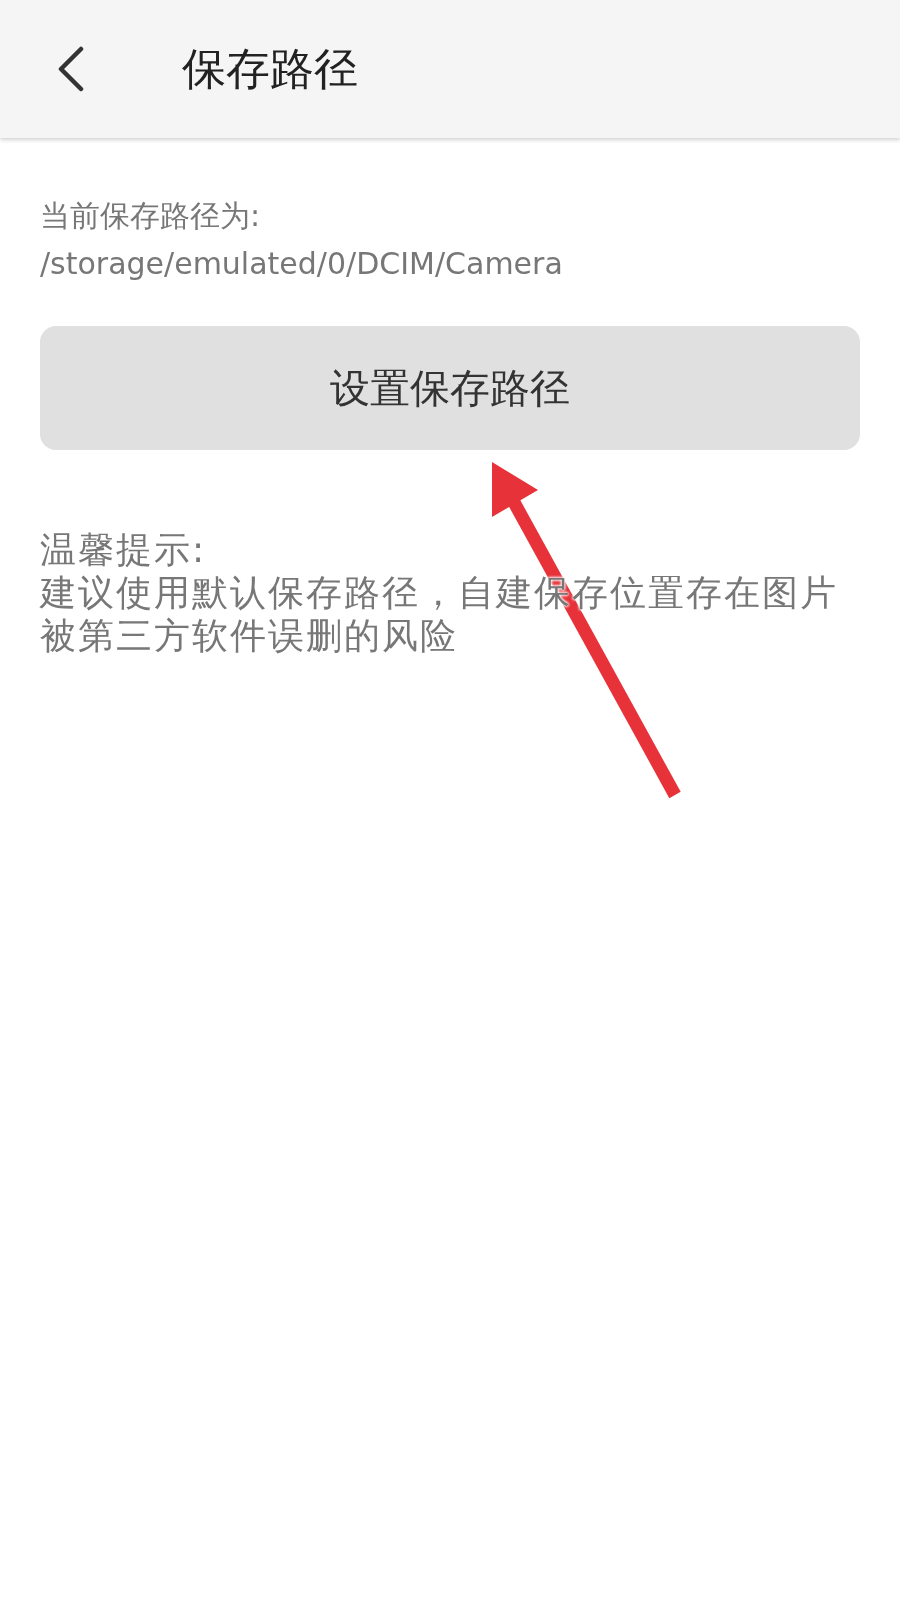  I want to click on page-title: 保存路径, so click(270, 68).